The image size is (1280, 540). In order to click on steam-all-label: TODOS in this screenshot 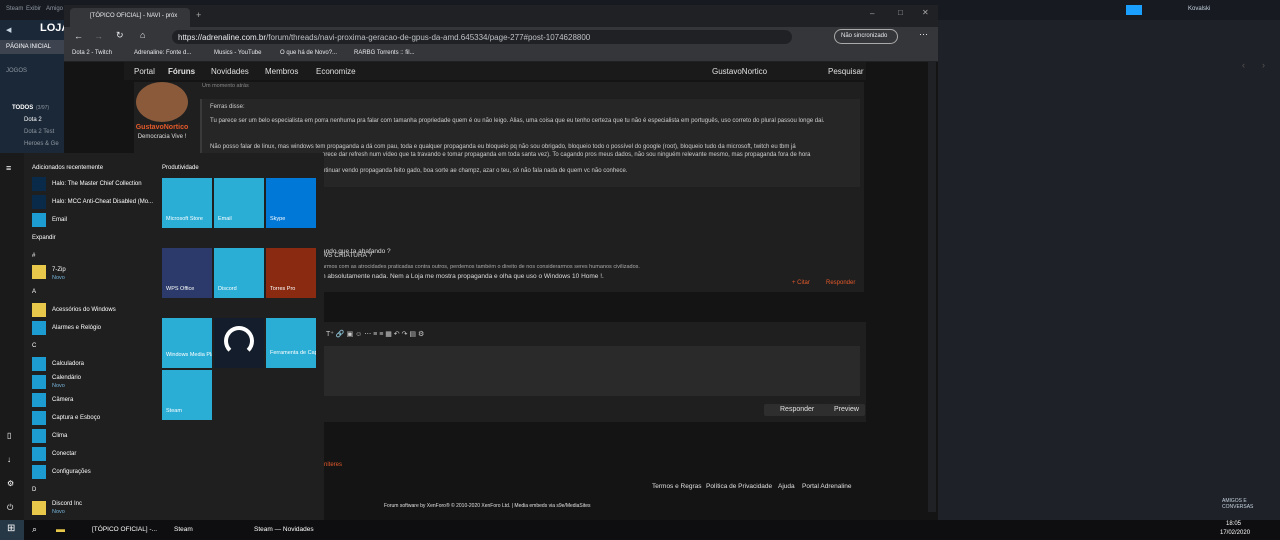, I will do `click(22, 108)`.